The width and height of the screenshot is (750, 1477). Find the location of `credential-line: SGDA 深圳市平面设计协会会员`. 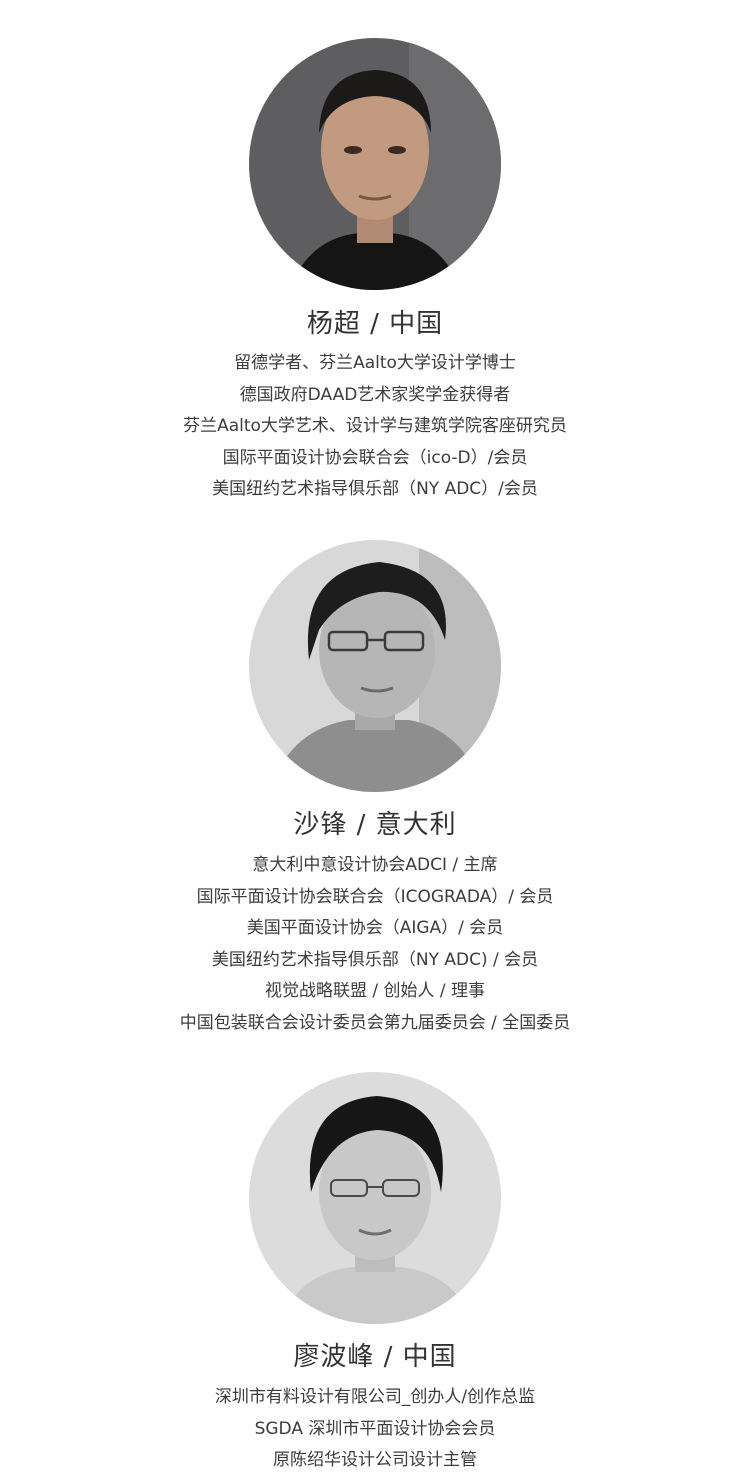

credential-line: SGDA 深圳市平面设计协会会员 is located at coordinates (375, 1428).